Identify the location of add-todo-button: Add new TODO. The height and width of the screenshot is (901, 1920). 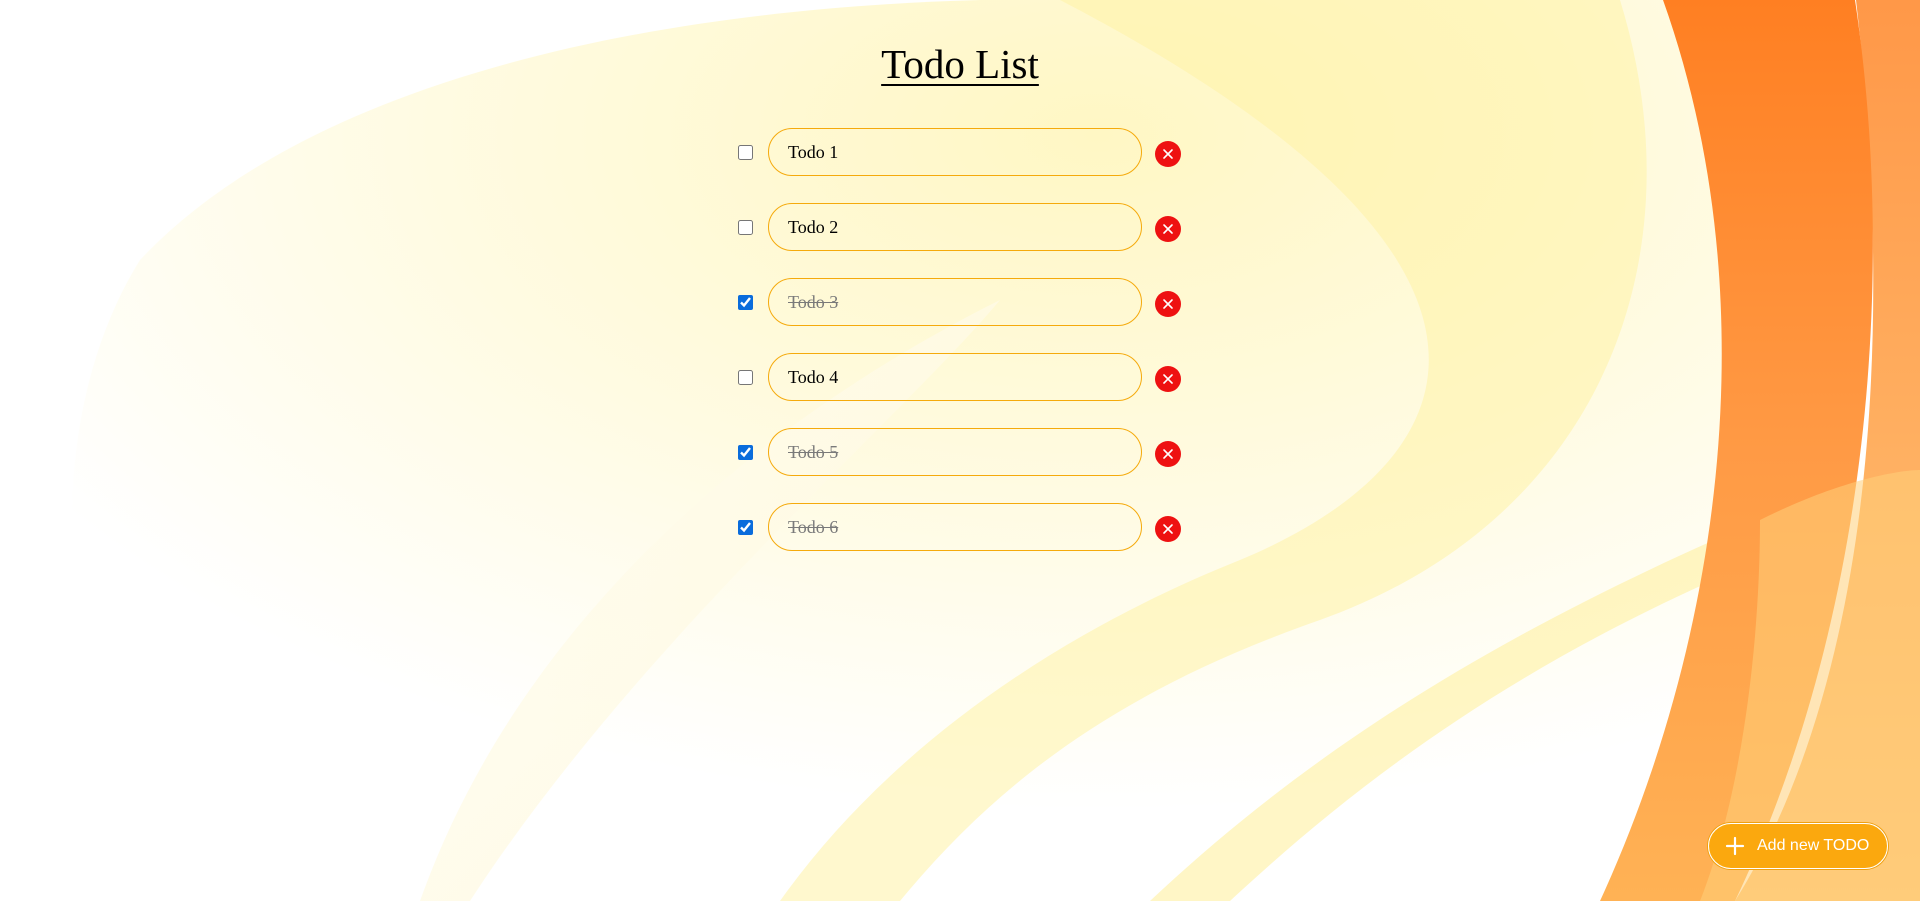
(1798, 846).